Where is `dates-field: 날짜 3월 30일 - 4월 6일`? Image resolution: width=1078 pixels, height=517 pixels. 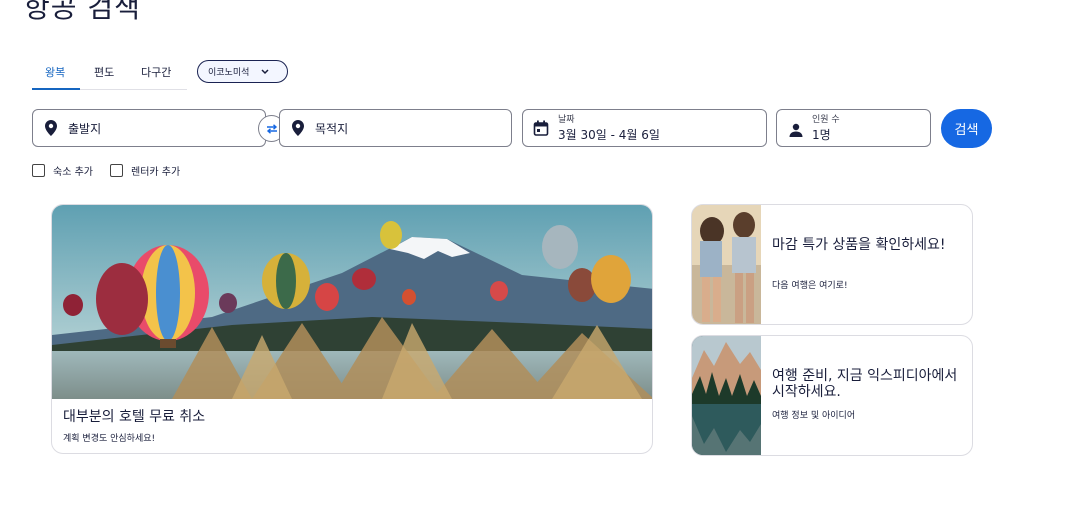 dates-field: 날짜 3월 30일 - 4월 6일 is located at coordinates (644, 128).